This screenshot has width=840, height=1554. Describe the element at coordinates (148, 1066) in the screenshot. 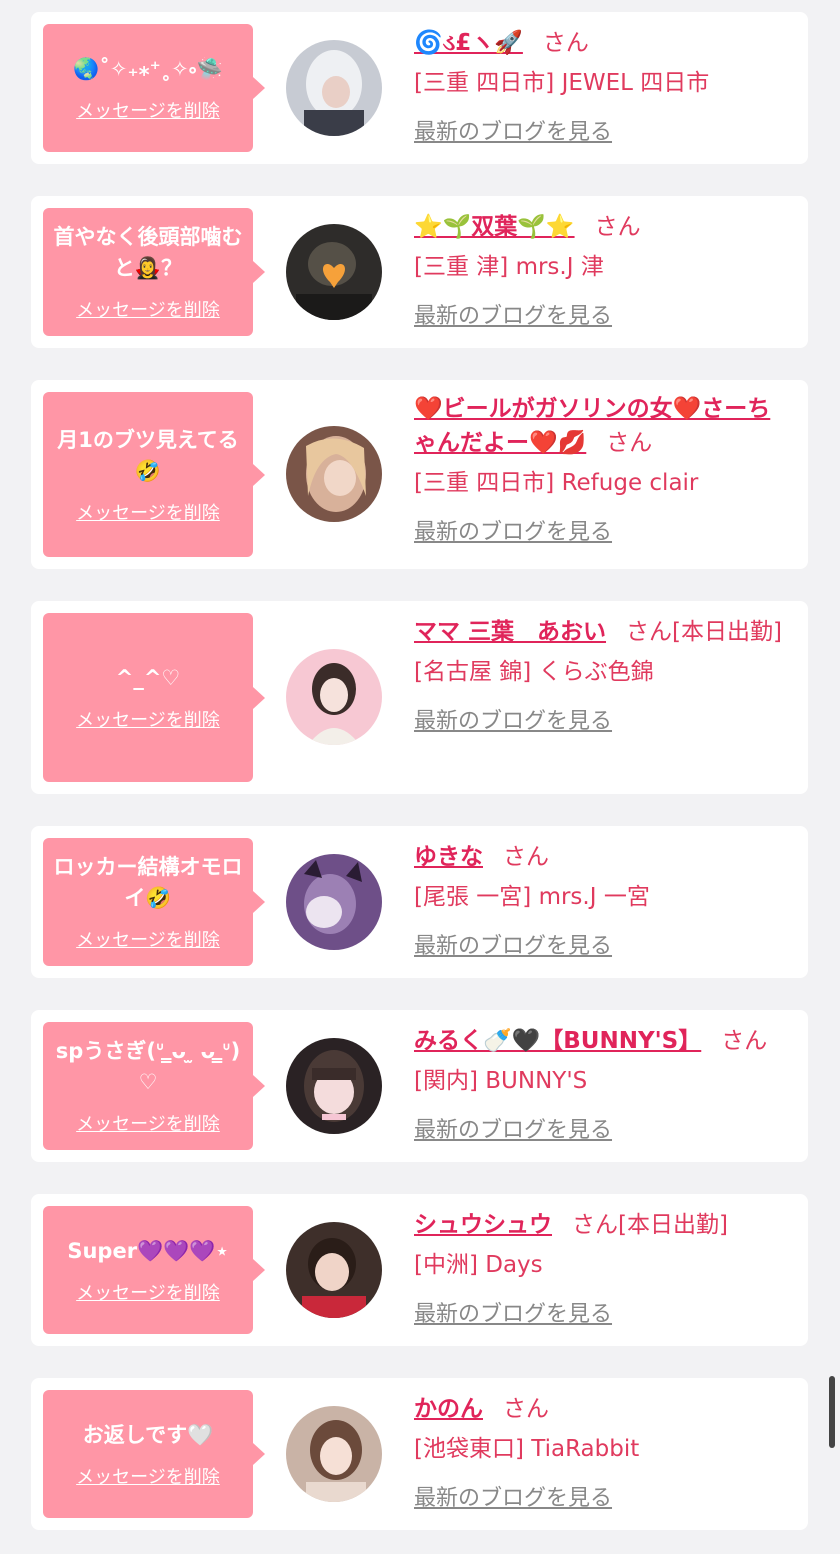

I see `message-text: spうさぎ(ᐡ ̳ᴗ ̫ ᴗ ̳ᐡ)♡` at that location.